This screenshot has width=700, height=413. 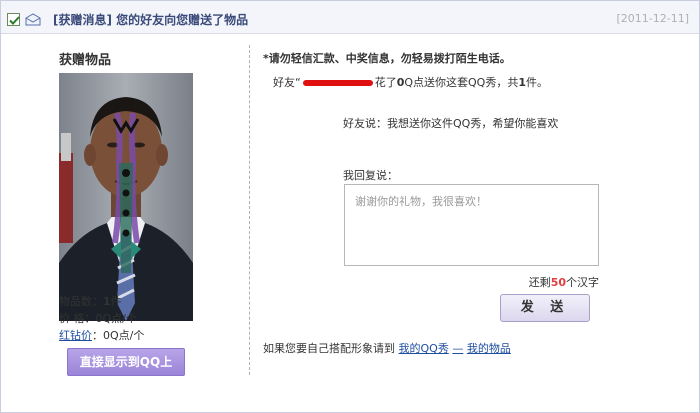 I want to click on message-header: [获赠消息] 您的好友向您赠送了物品 [2011-12-11], so click(x=350, y=17).